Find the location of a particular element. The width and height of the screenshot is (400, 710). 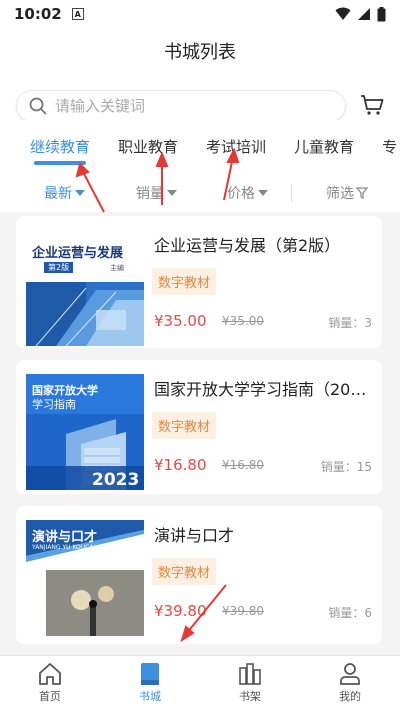

tab-vocational-education: 职业教育 is located at coordinates (148, 146).